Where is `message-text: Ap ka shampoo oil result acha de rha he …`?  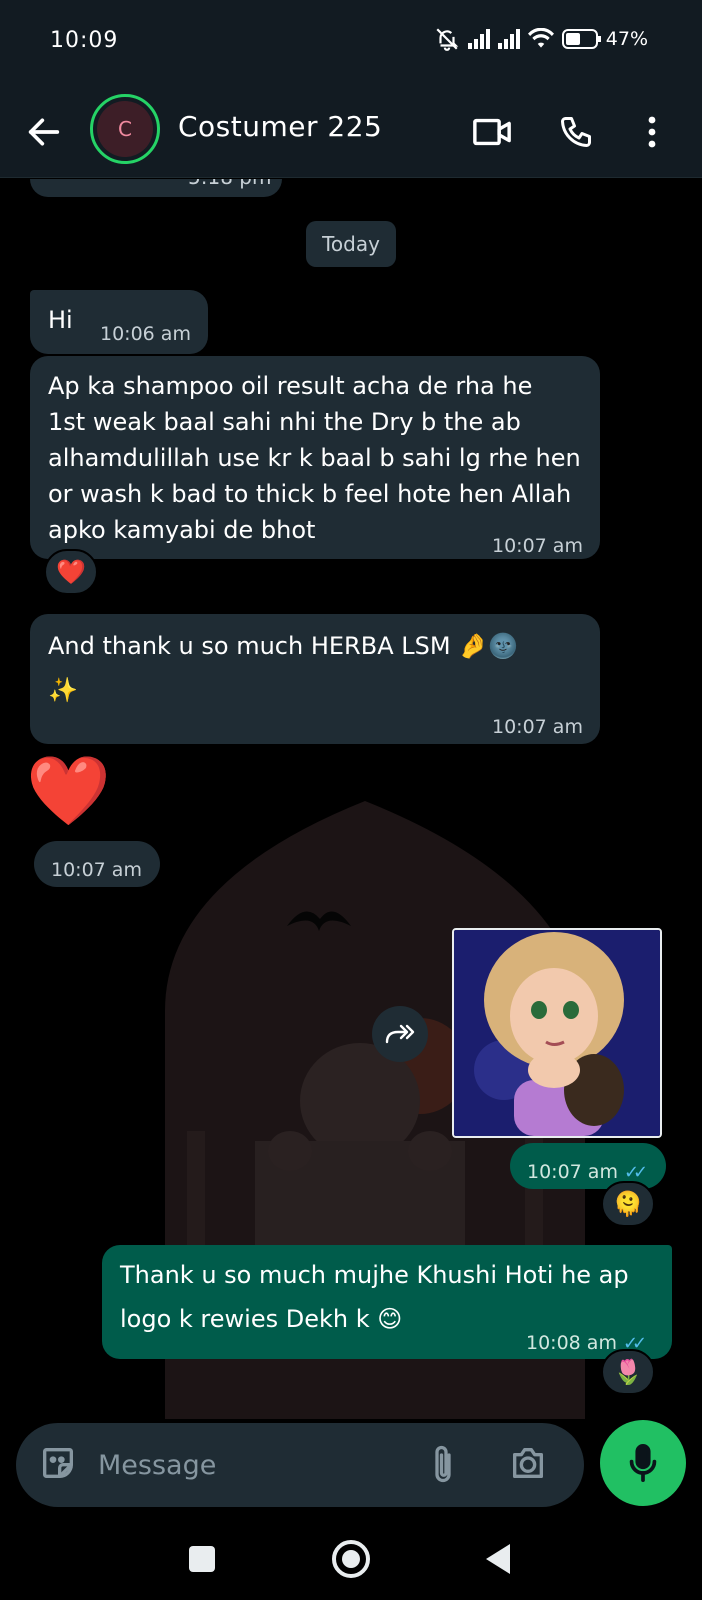
message-text: Ap ka shampoo oil result acha de rha he … is located at coordinates (314, 458).